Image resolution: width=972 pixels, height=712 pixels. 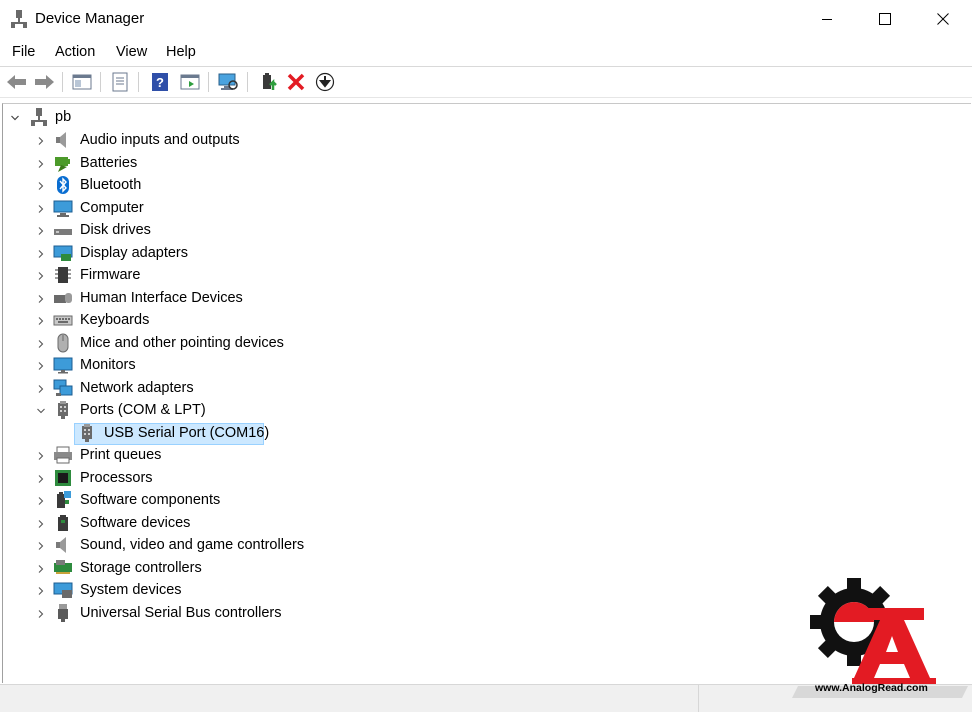 I want to click on uninstall-device-button, so click(x=296, y=82).